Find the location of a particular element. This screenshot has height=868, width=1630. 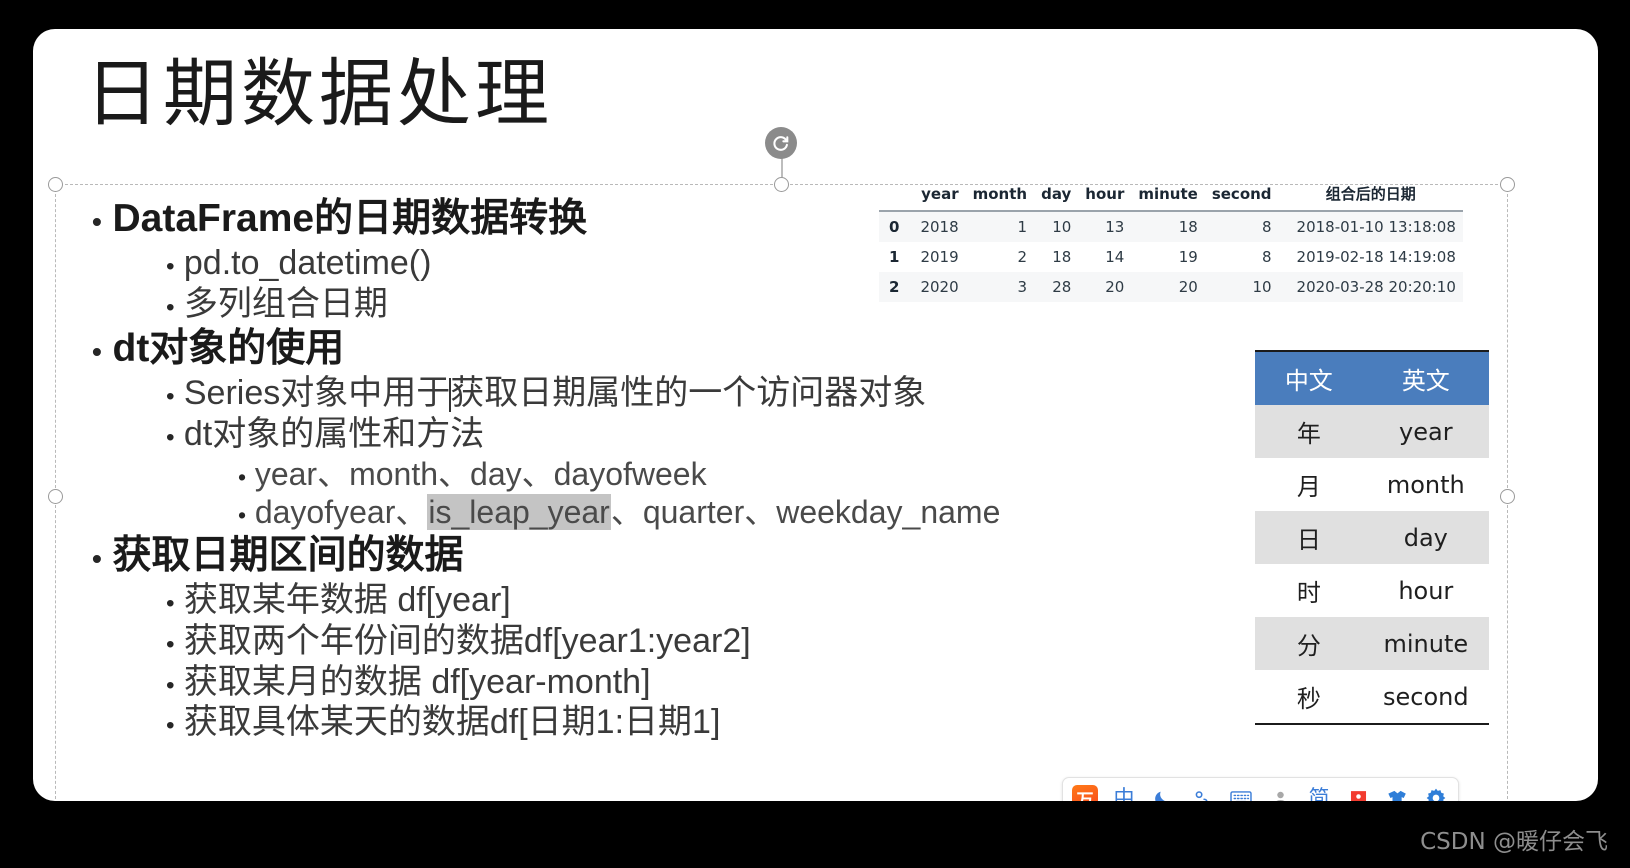

keyboard-button is located at coordinates (1241, 793).